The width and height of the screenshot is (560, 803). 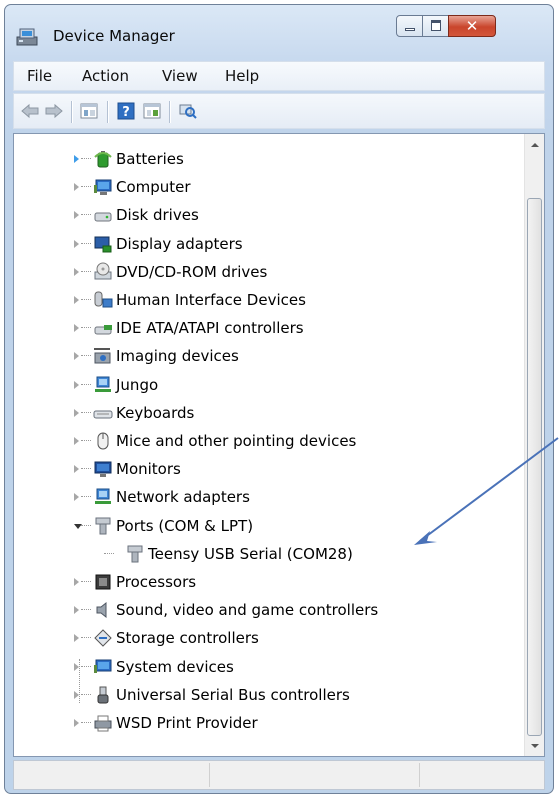 What do you see at coordinates (54, 111) in the screenshot?
I see `forward-icon` at bounding box center [54, 111].